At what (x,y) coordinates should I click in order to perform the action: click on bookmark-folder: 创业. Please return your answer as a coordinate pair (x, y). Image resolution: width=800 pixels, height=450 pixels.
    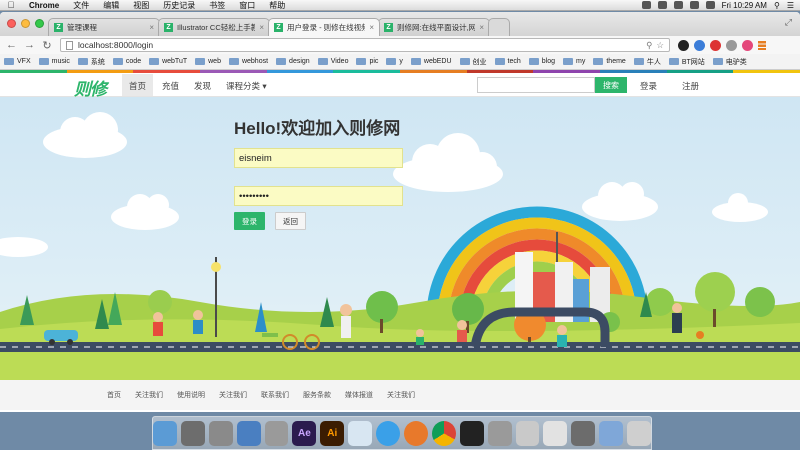
    Looking at the image, I should click on (473, 62).